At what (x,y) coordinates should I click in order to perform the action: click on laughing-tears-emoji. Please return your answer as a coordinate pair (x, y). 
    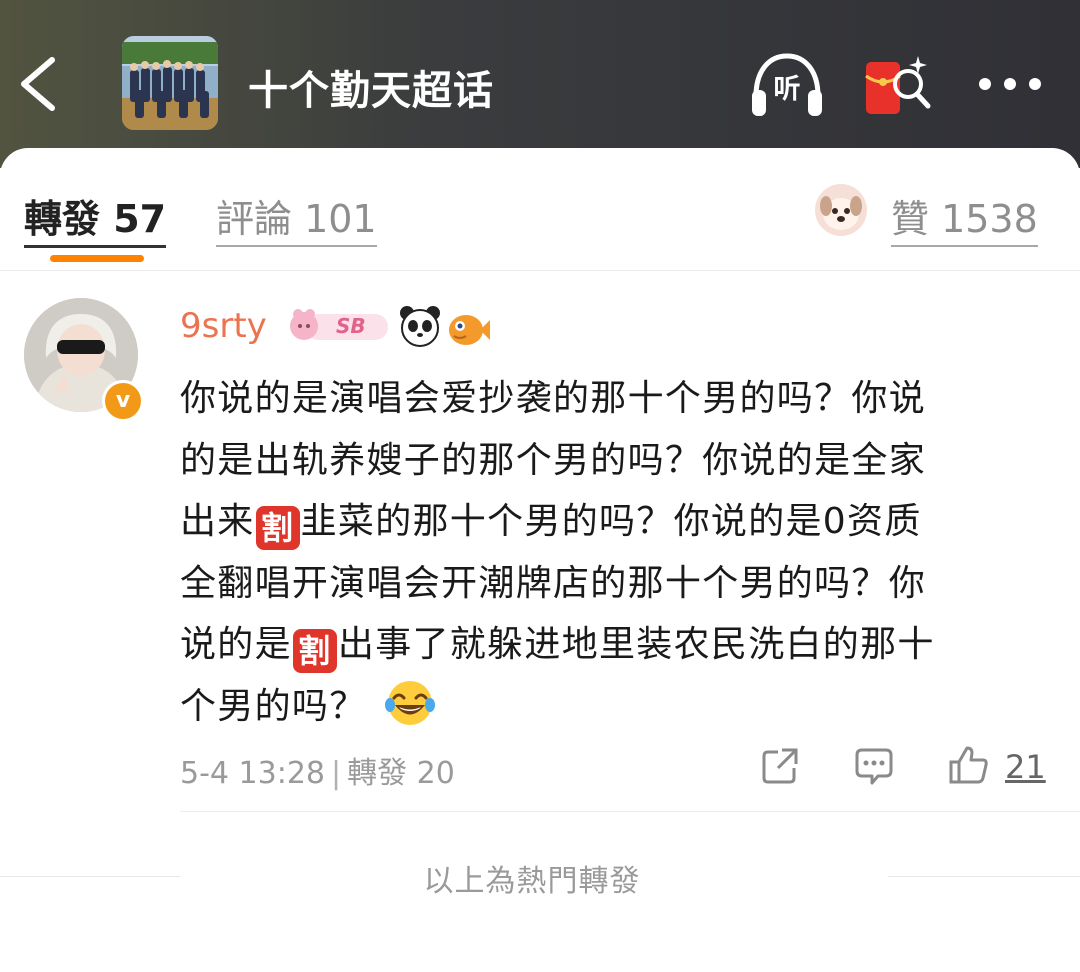
    Looking at the image, I should click on (409, 703).